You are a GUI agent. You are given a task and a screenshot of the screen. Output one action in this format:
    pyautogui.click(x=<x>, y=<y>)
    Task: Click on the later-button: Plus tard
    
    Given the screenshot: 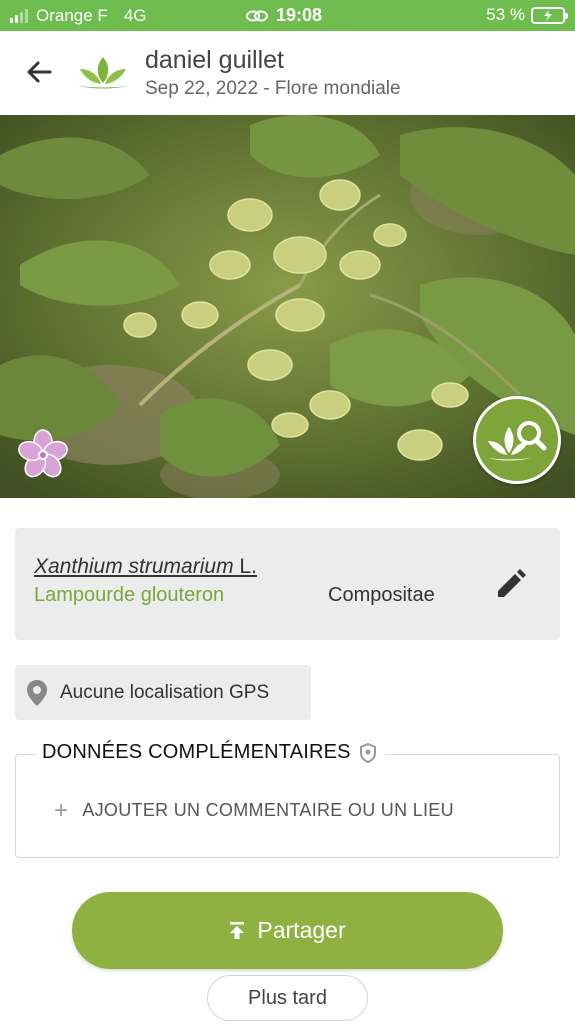 What is the action you would take?
    pyautogui.click(x=287, y=998)
    